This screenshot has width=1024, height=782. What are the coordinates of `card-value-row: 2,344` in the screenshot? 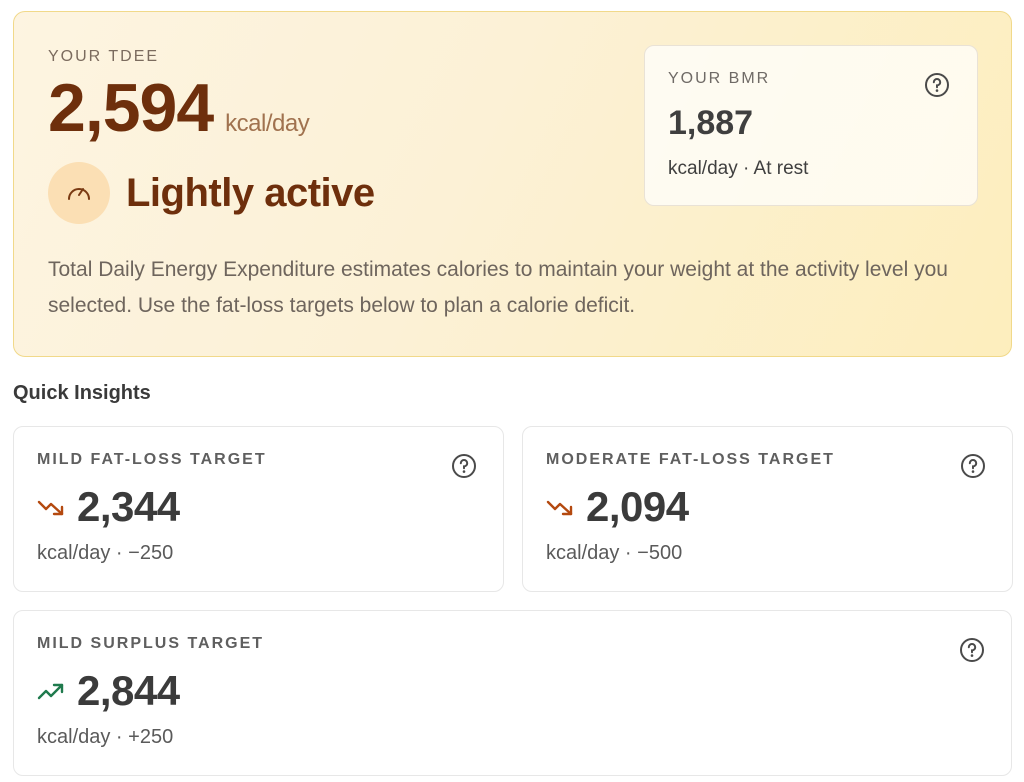 It's located at (108, 507).